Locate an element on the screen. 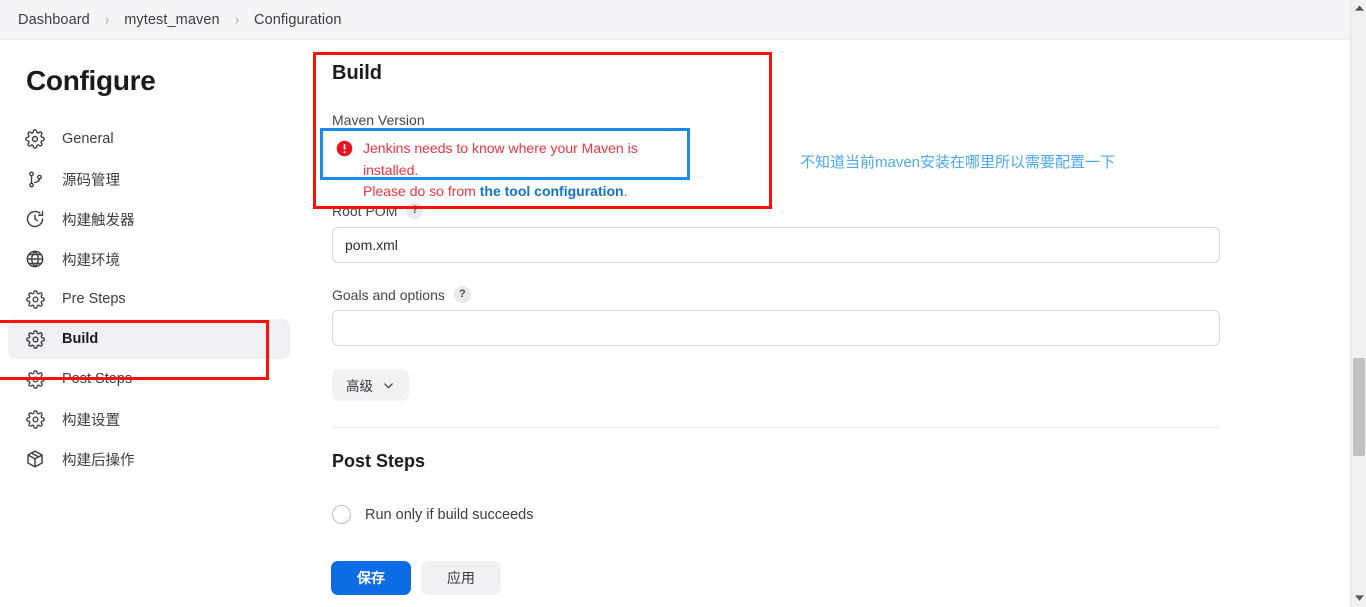 The height and width of the screenshot is (607, 1366). root-pom-field-label: Root POM ? is located at coordinates (378, 210).